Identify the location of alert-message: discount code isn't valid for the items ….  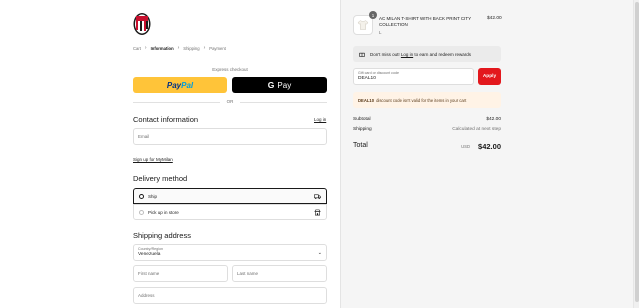
(421, 100).